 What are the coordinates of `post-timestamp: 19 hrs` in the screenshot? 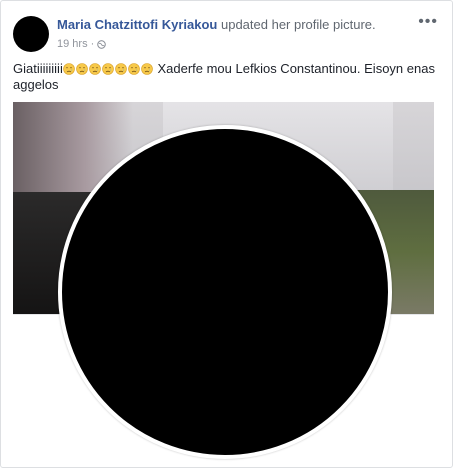 It's located at (72, 44).